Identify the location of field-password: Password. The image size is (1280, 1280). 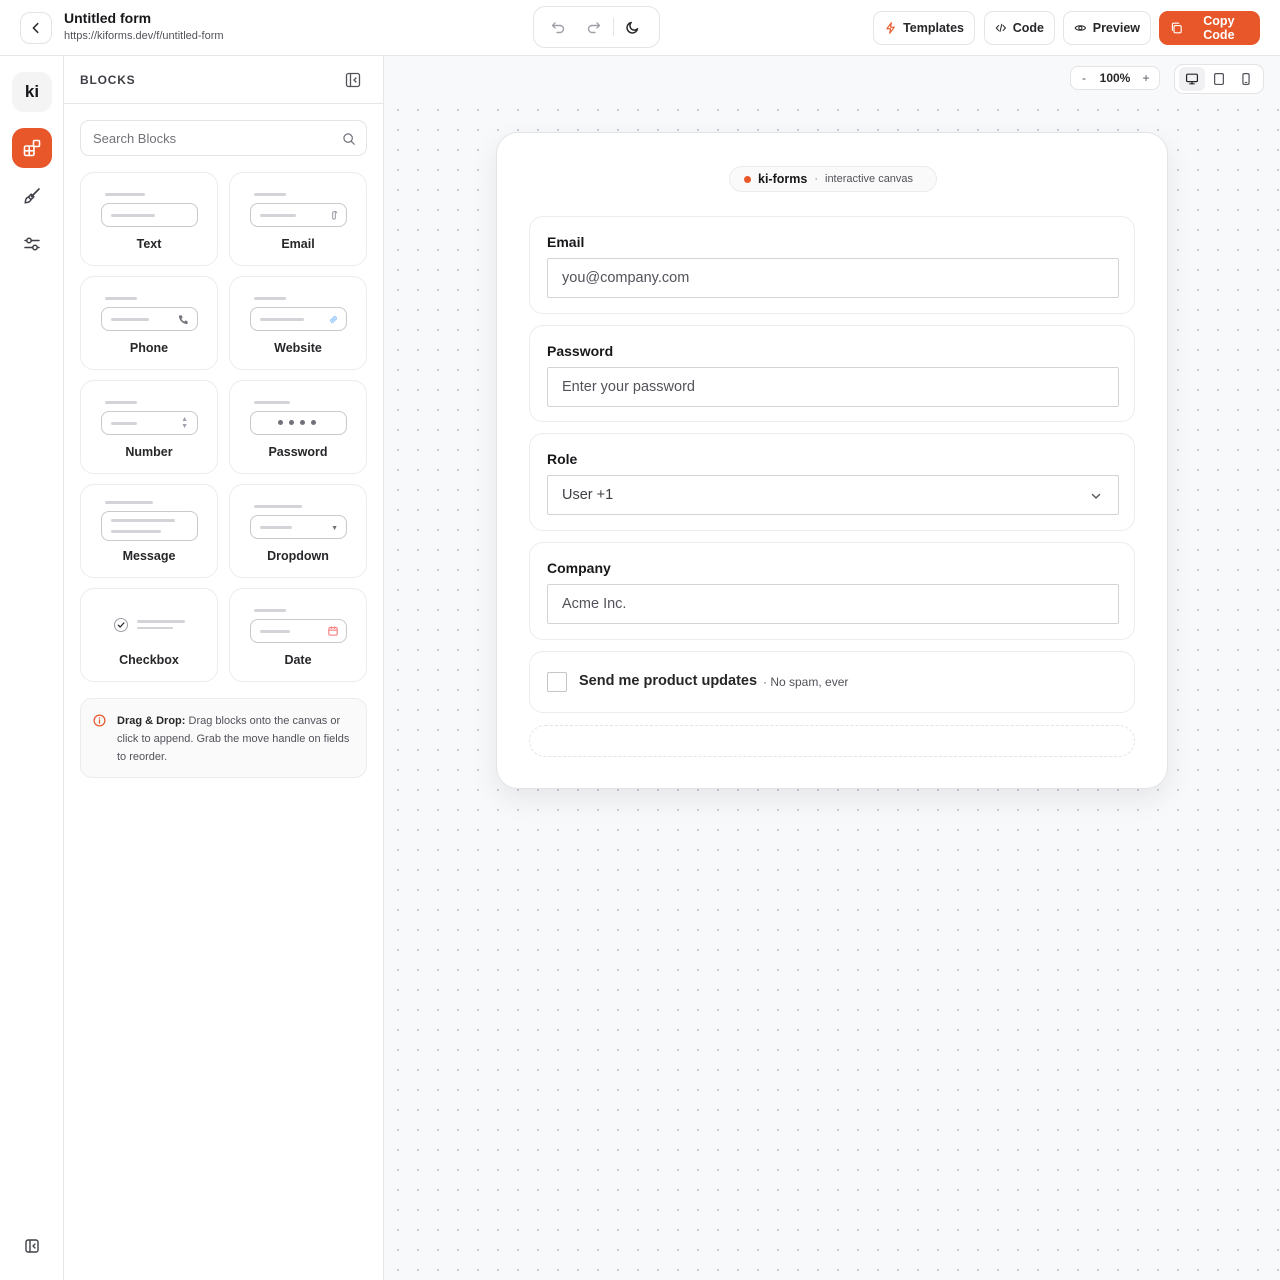
(832, 373).